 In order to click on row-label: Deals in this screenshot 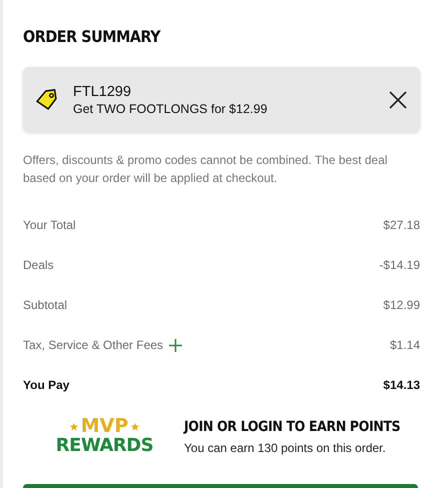, I will do `click(38, 265)`.